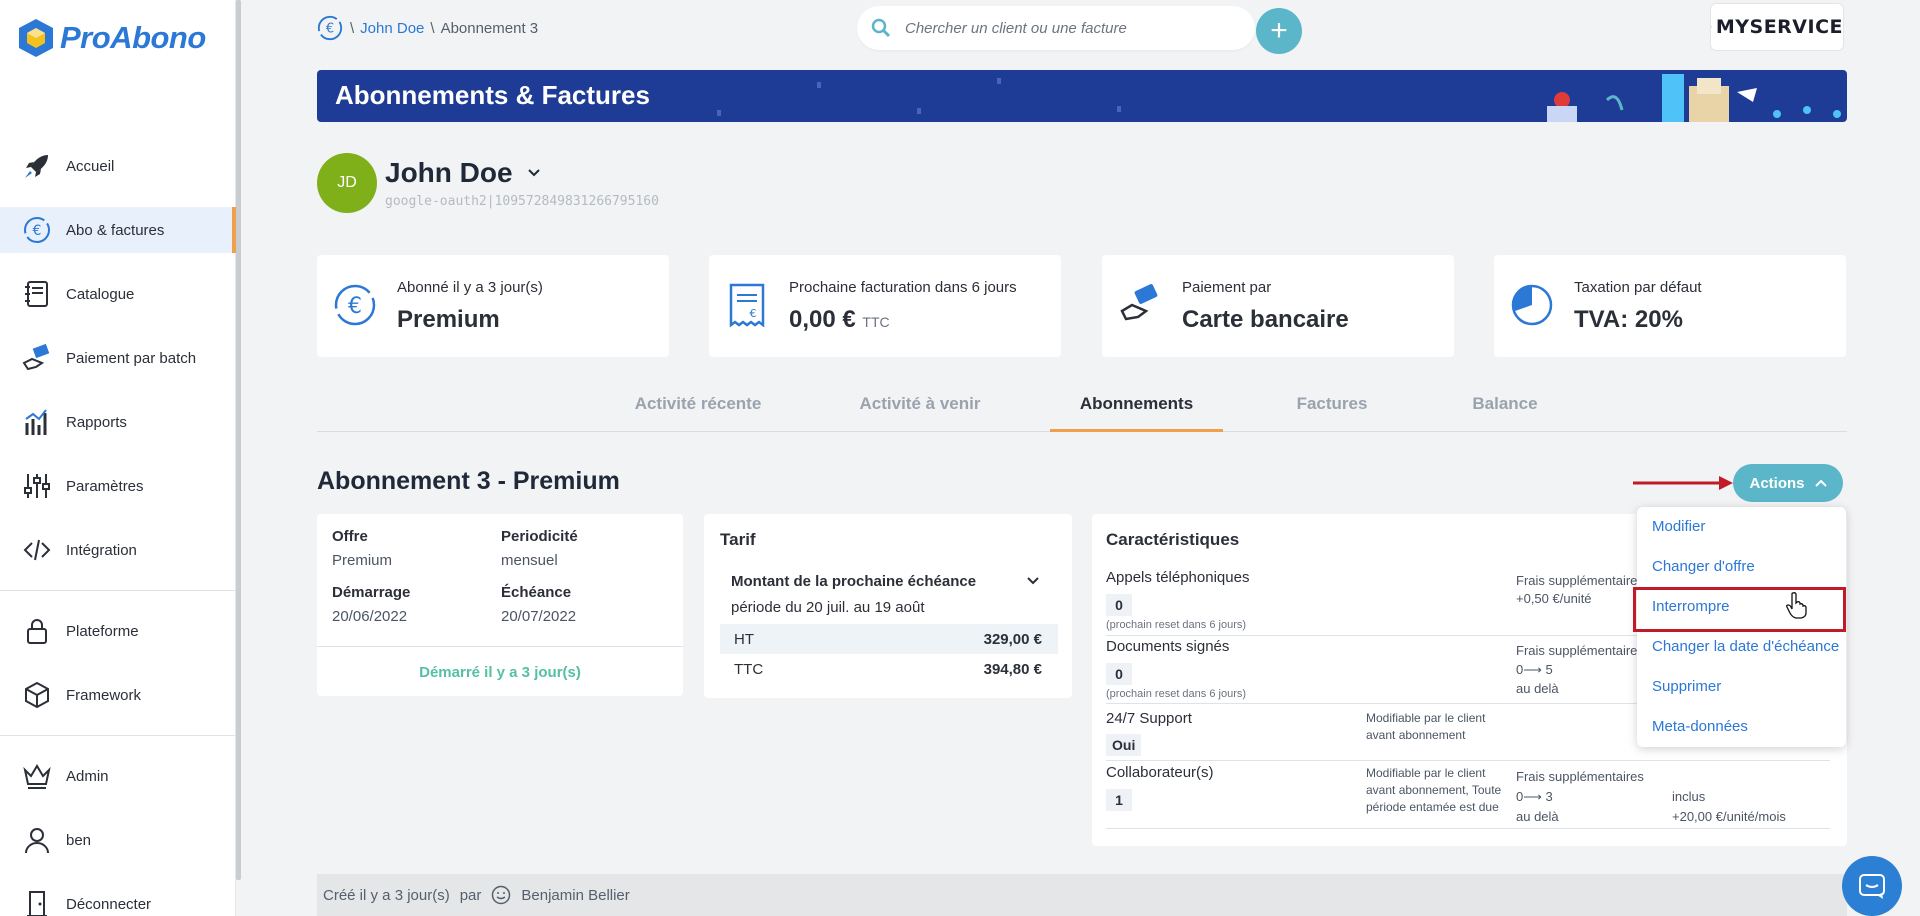 Image resolution: width=1920 pixels, height=916 pixels. What do you see at coordinates (238, 440) in the screenshot?
I see `sidebar-scrollbar` at bounding box center [238, 440].